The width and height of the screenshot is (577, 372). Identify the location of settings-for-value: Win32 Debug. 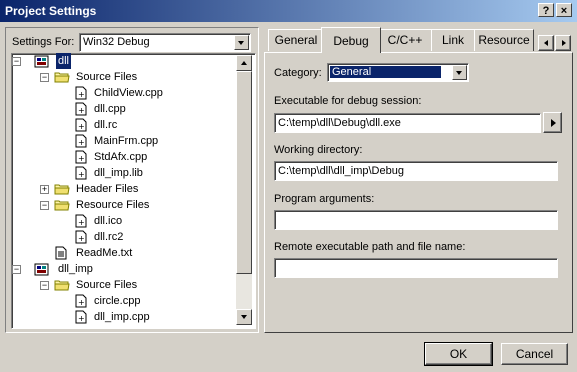
(116, 42).